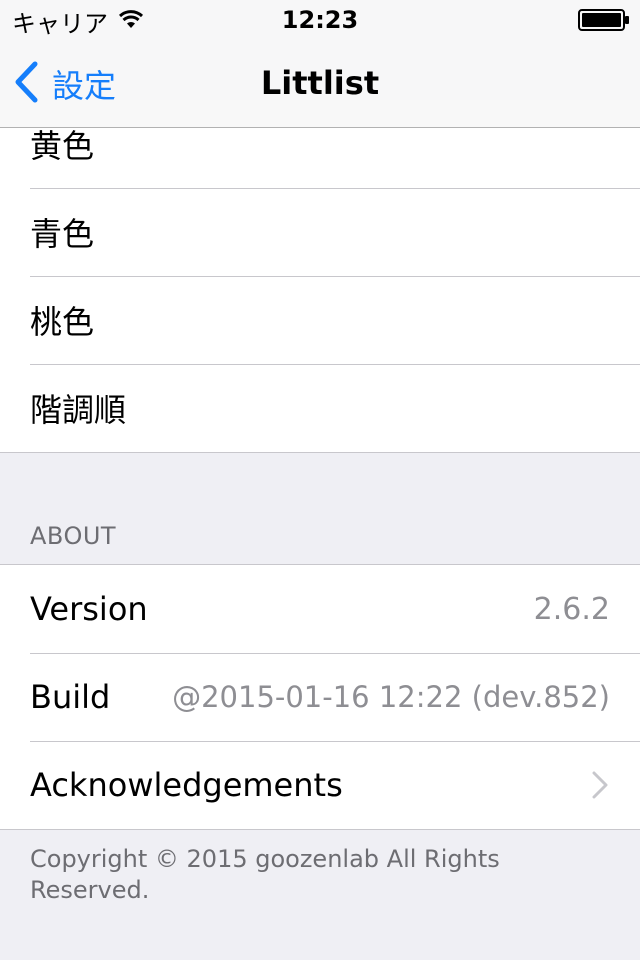 Image resolution: width=640 pixels, height=960 pixels. I want to click on version-label: Version, so click(89, 609).